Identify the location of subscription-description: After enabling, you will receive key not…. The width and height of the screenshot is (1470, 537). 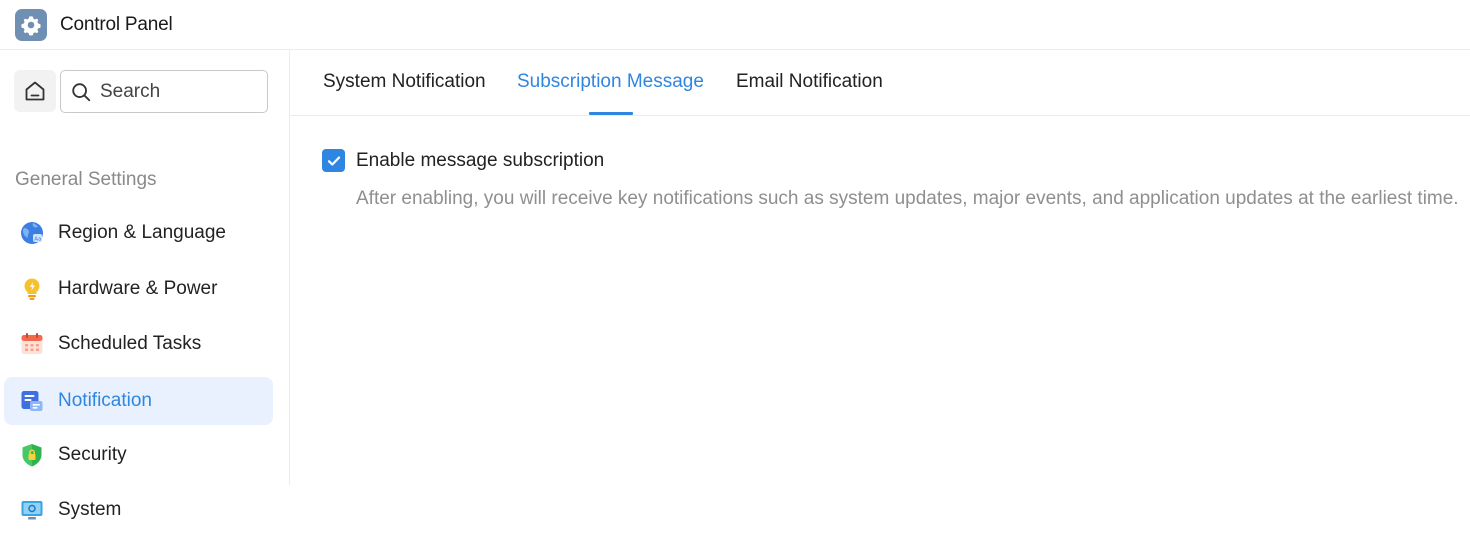
(907, 198).